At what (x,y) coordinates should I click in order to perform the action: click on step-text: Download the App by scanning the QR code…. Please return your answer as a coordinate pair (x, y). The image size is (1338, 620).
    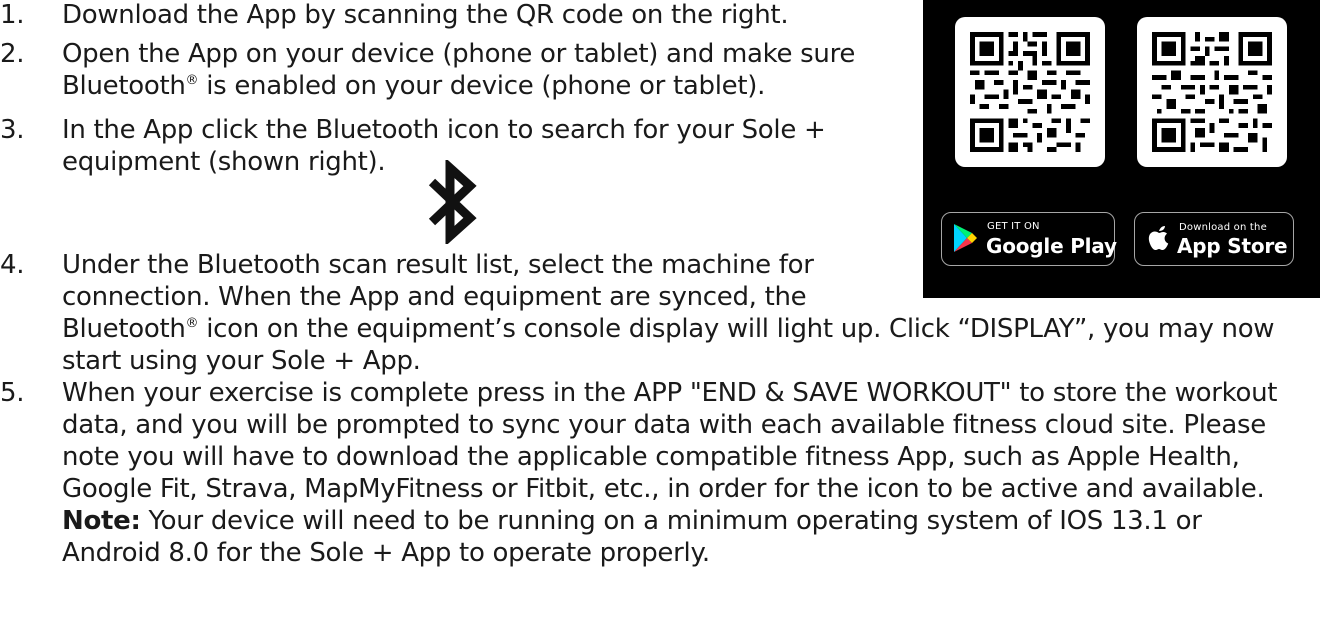
    Looking at the image, I should click on (425, 15).